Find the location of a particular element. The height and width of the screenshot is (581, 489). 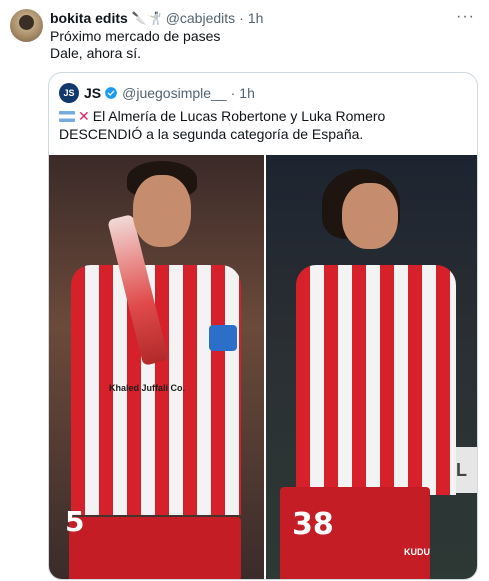

author-emoji: 🔪🤺 is located at coordinates (146, 18).